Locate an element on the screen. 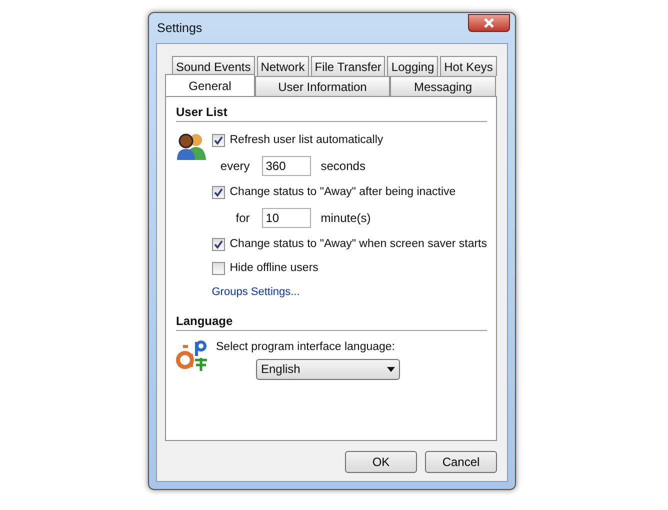 This screenshot has width=668, height=510. close-icon is located at coordinates (489, 23).